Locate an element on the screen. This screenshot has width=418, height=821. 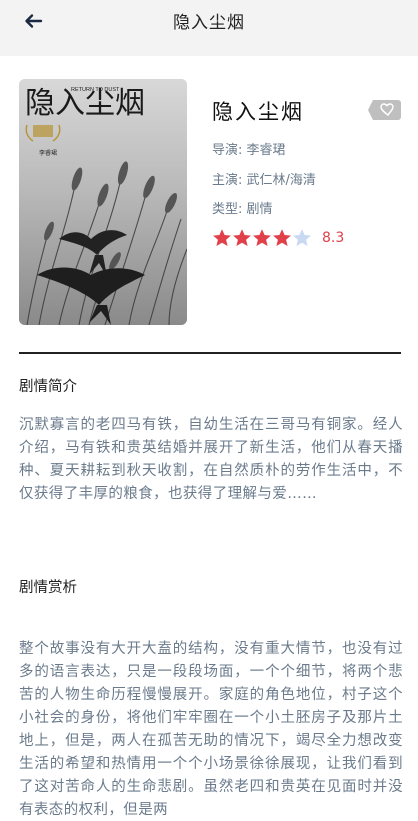
movie-cast: 主演: 武仁林/海清 is located at coordinates (264, 180).